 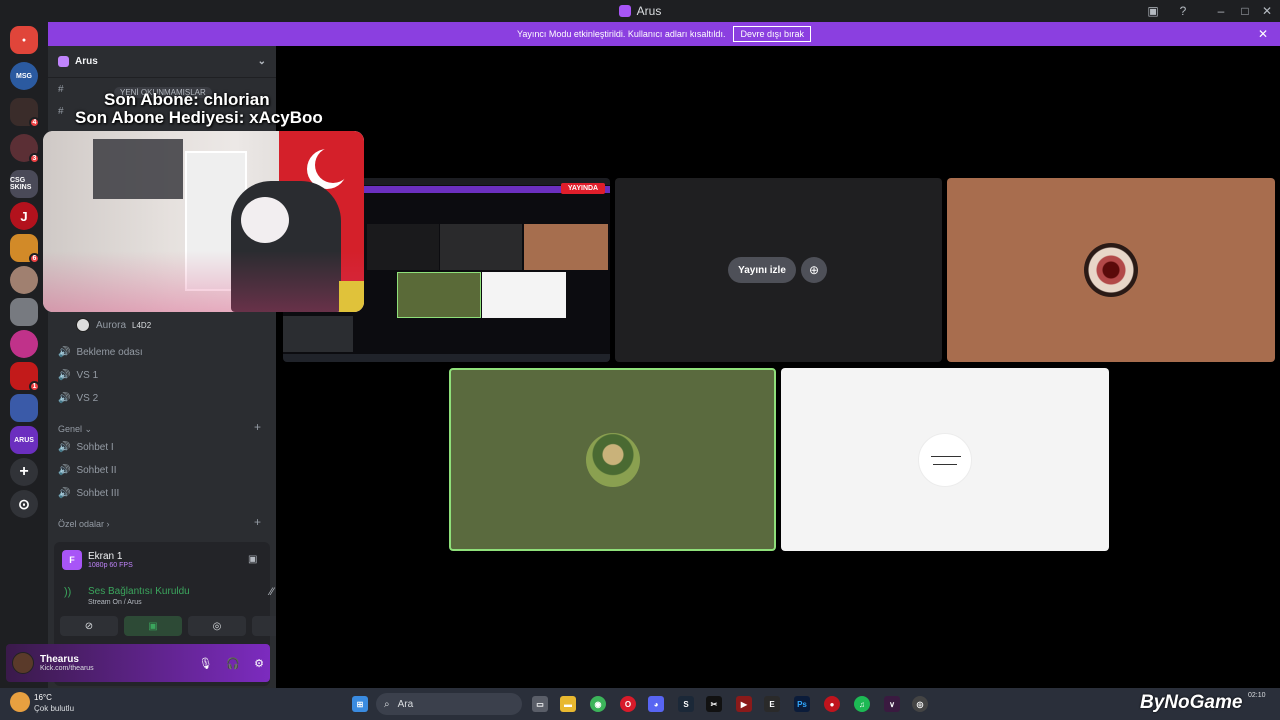 What do you see at coordinates (262, 61) in the screenshot?
I see `chevron-down-icon: ⌄` at bounding box center [262, 61].